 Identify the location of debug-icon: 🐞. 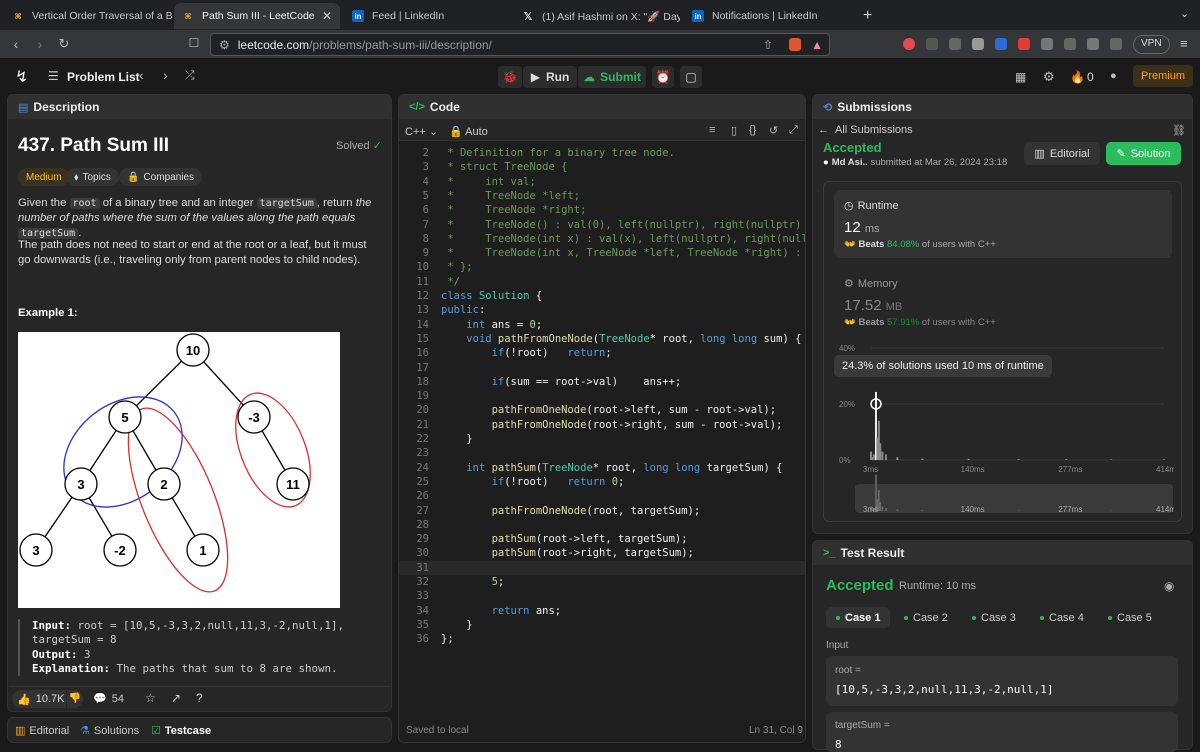
(510, 77).